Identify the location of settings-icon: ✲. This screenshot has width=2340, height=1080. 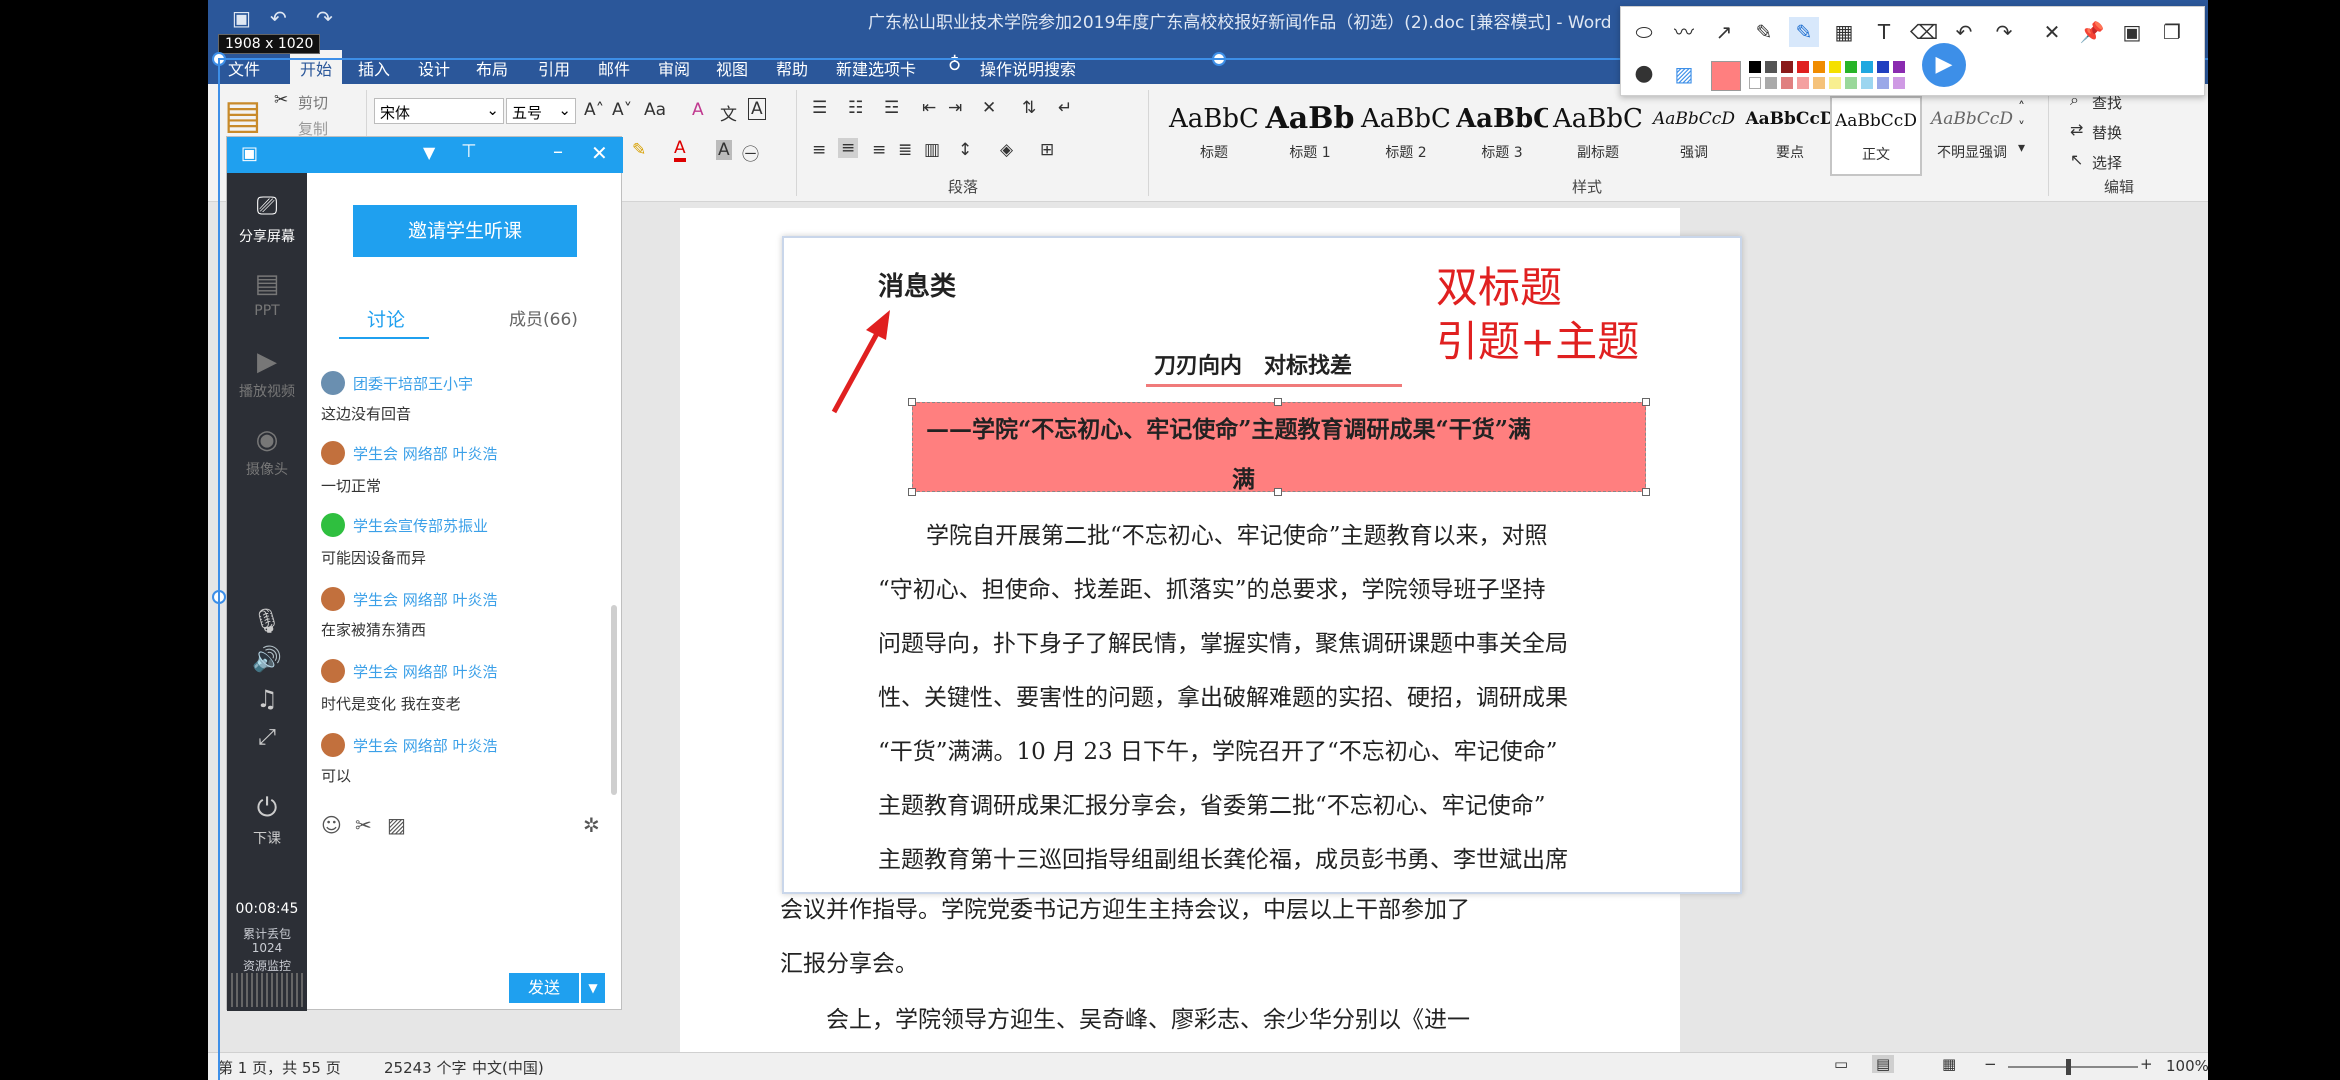
(591, 825).